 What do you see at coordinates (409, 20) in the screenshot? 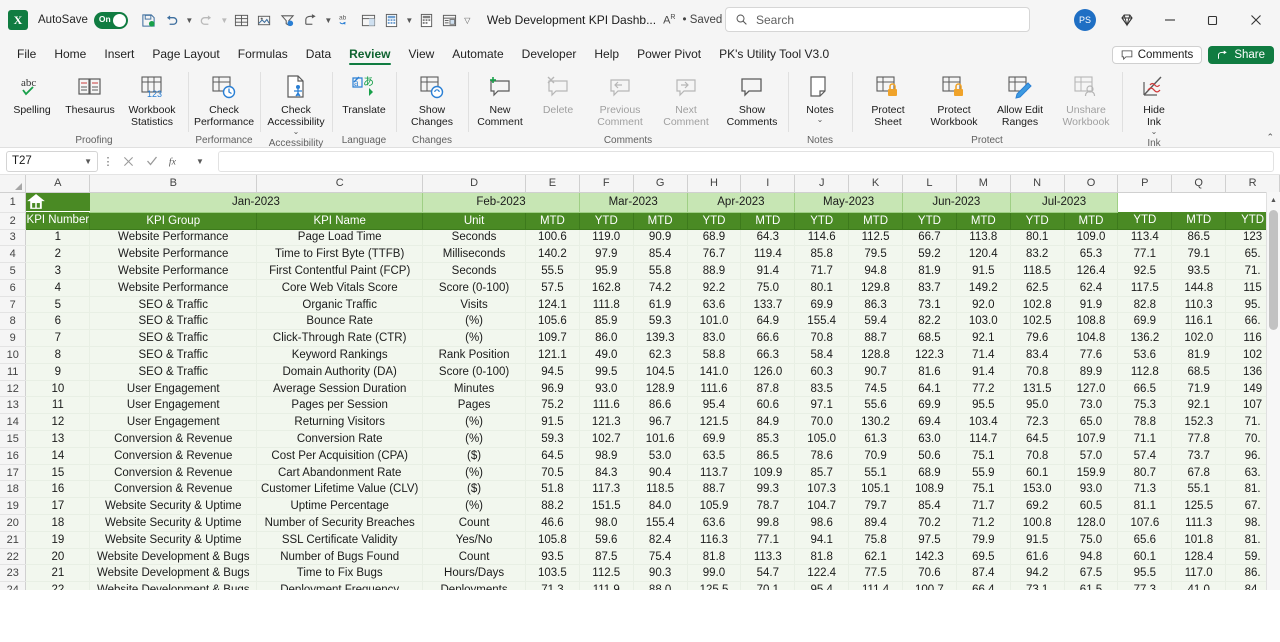
I see `calculator-dropdown-icon: ▼` at bounding box center [409, 20].